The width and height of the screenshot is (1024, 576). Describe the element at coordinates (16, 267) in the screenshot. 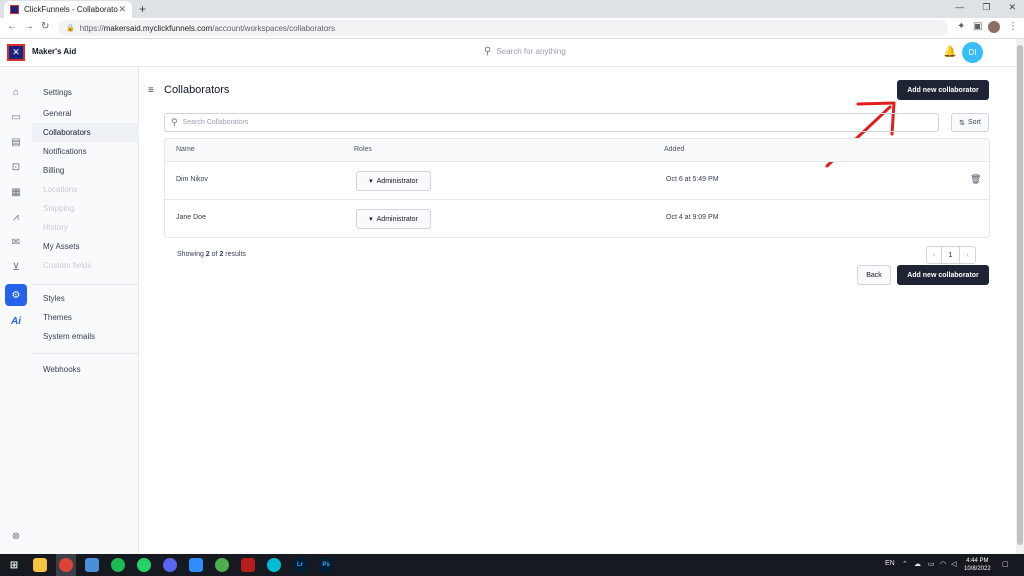

I see `funnel-icon: ⊻` at that location.